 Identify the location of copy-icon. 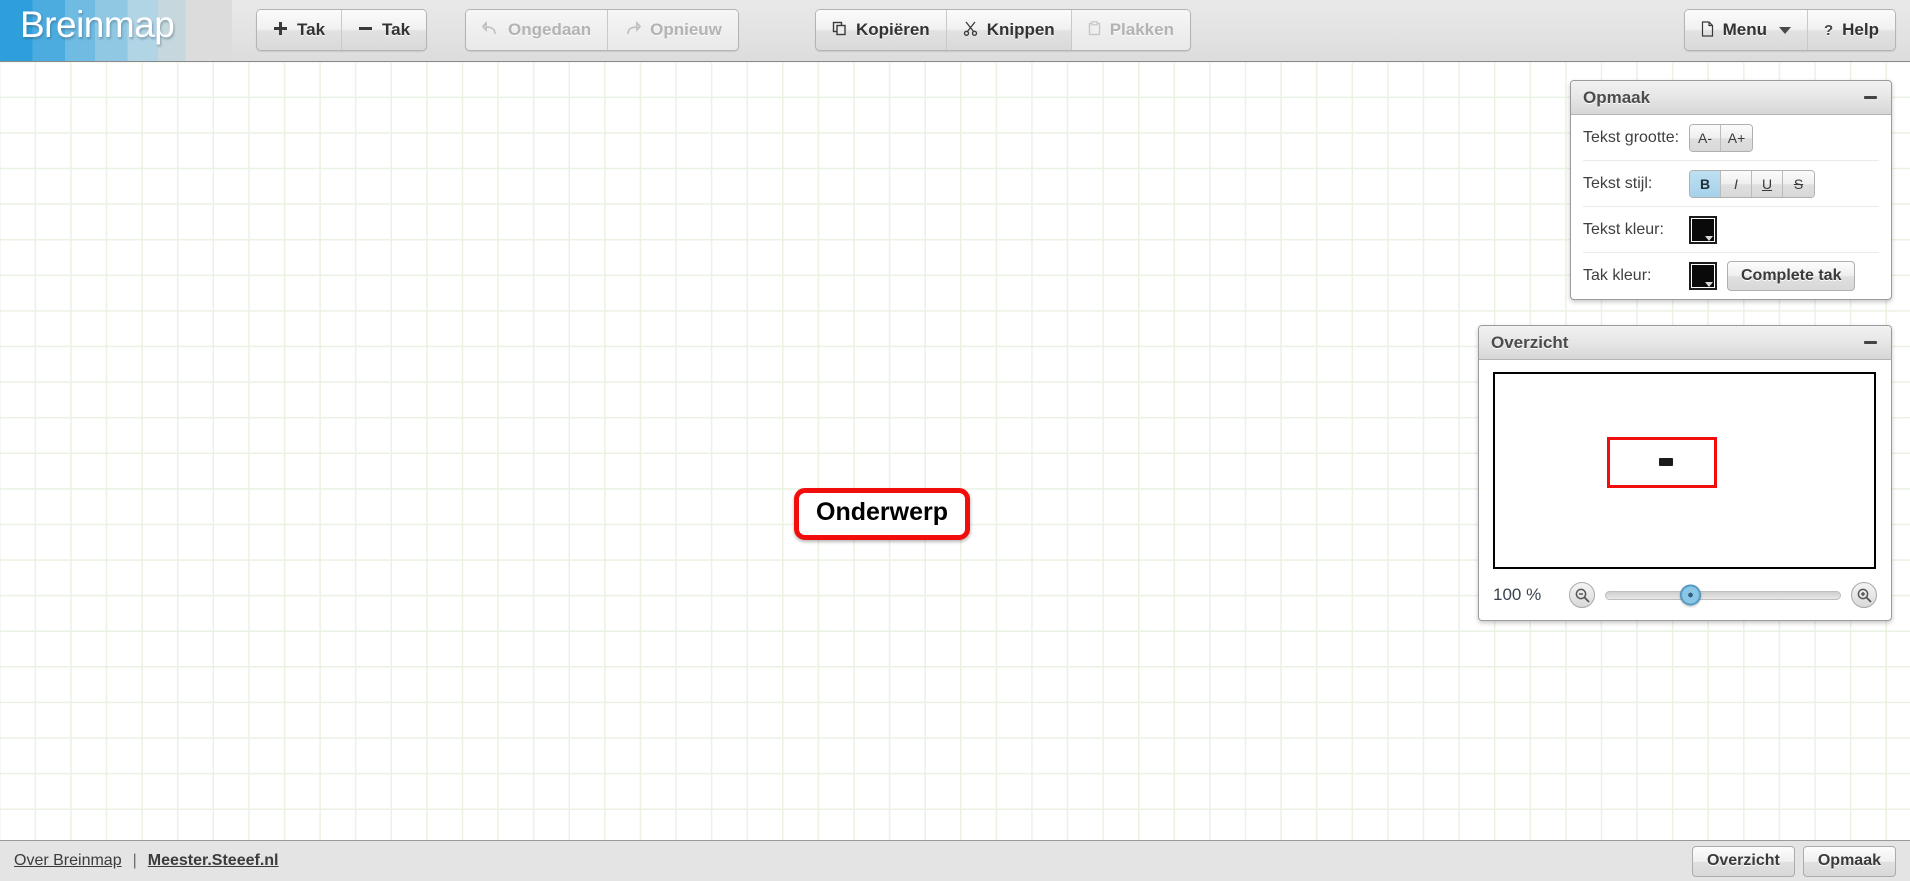
(839, 30).